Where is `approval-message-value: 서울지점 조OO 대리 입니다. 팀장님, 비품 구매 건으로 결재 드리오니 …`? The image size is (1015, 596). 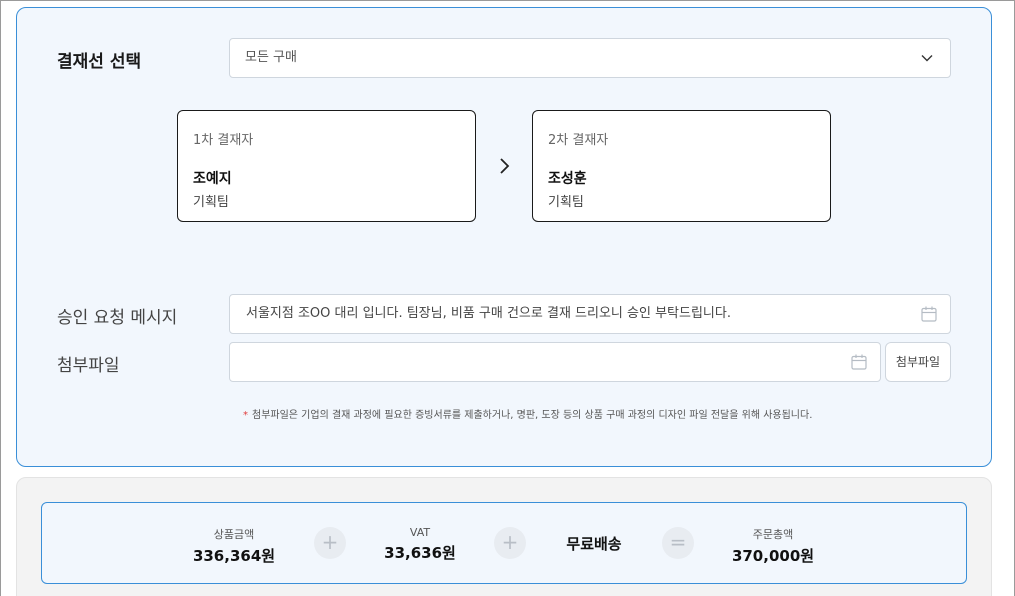
approval-message-value: 서울지점 조OO 대리 입니다. 팀장님, 비품 구매 건으로 결재 드리오니 … is located at coordinates (488, 313).